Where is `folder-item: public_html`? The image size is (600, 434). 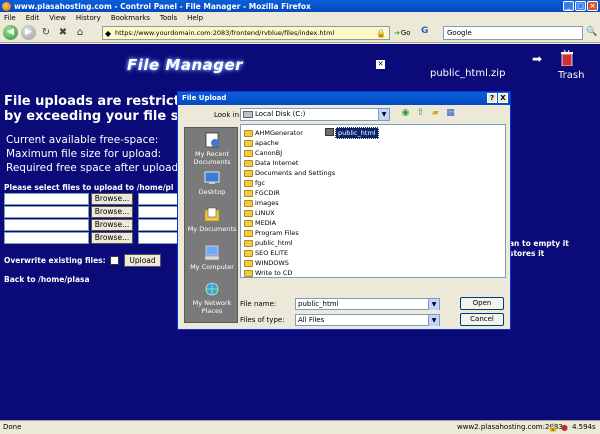
folder-item: public_html is located at coordinates (268, 243).